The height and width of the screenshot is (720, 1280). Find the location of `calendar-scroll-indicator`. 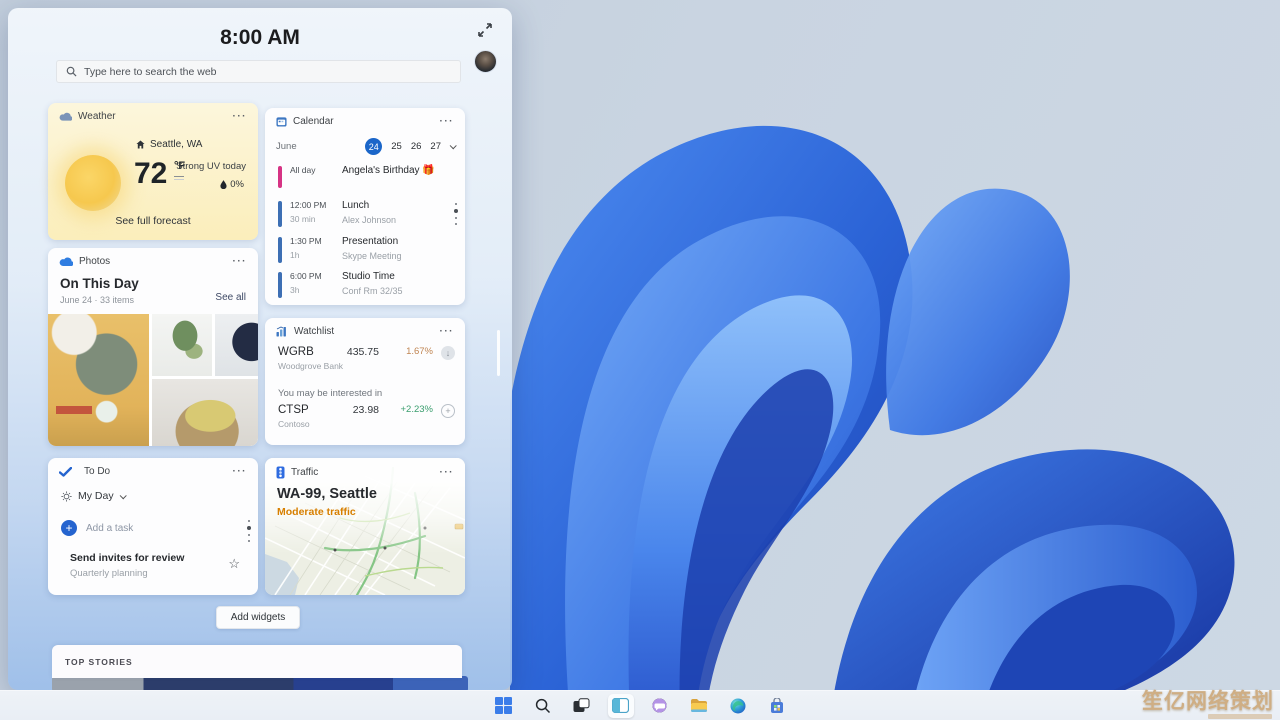

calendar-scroll-indicator is located at coordinates (456, 214).